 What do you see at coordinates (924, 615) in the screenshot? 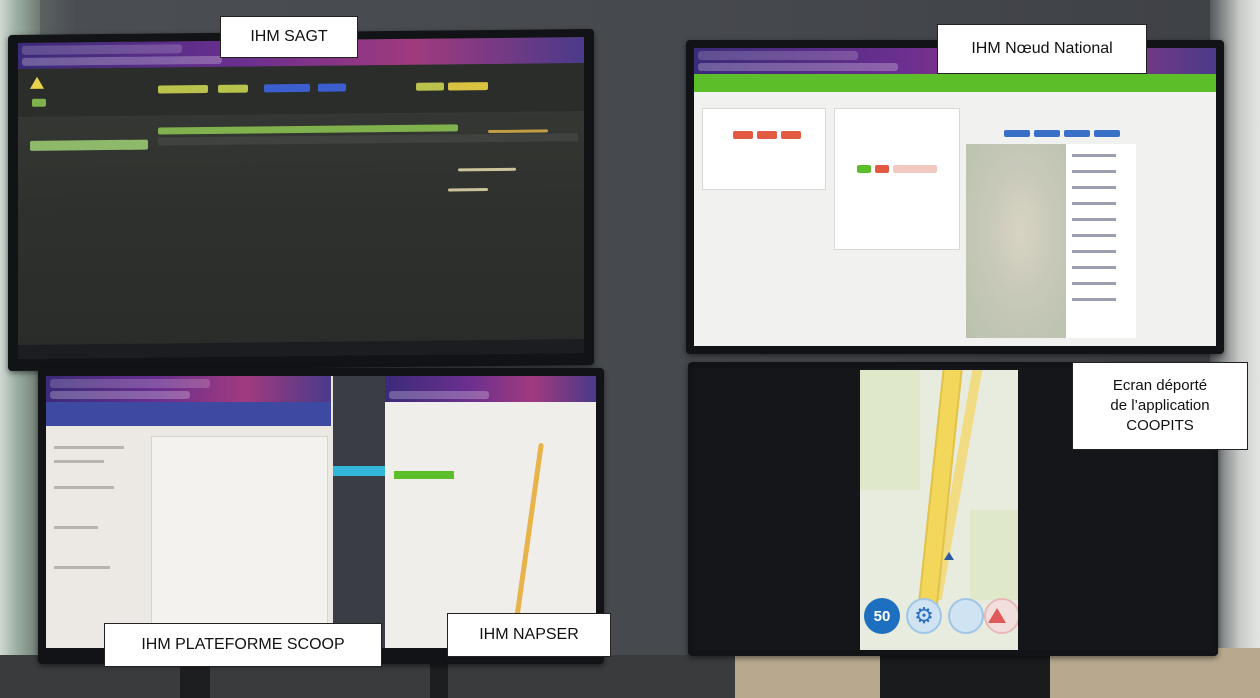
I see `gear-icon: ⚙` at bounding box center [924, 615].